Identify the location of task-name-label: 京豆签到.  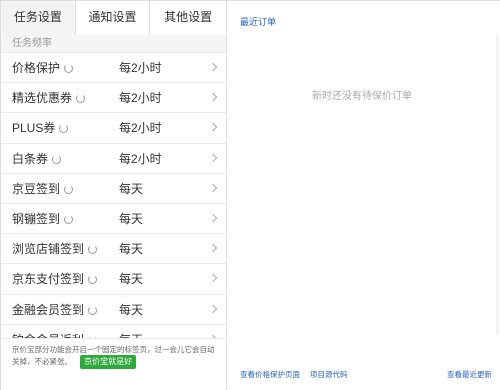
(36, 188).